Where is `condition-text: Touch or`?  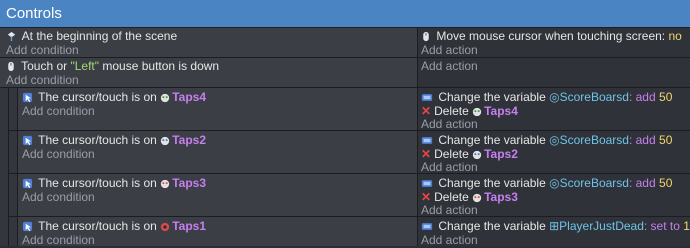 condition-text: Touch or is located at coordinates (46, 66).